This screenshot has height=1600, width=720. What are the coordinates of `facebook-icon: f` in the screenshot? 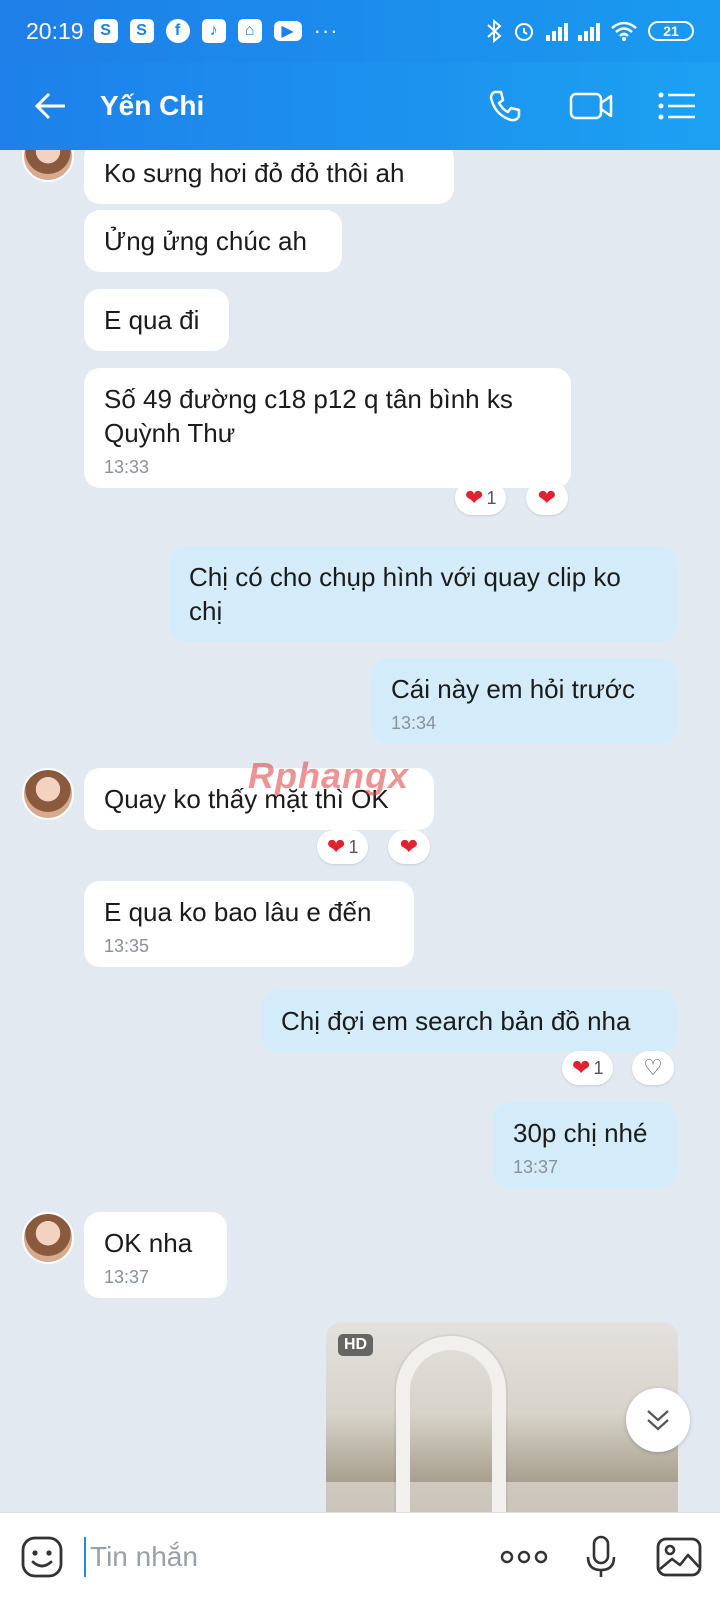 It's located at (177, 31).